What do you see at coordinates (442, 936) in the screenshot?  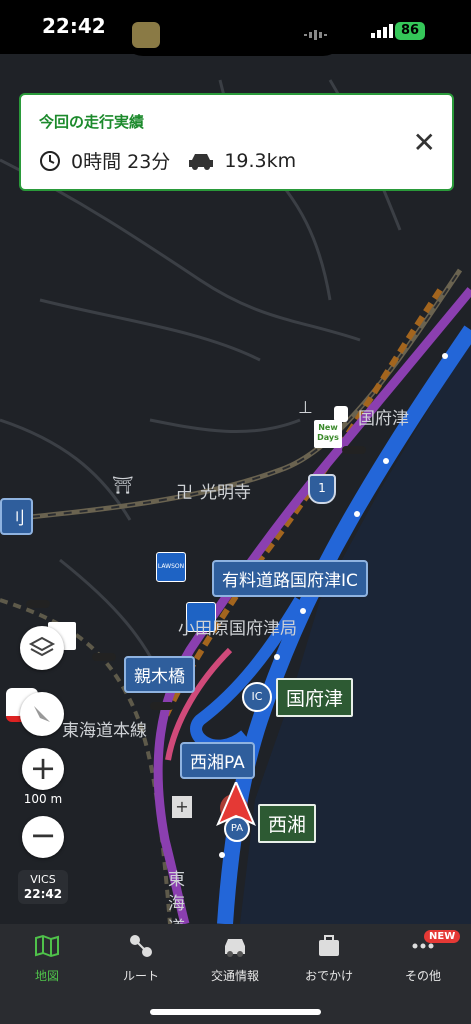 I see `new-badge: NEW` at bounding box center [442, 936].